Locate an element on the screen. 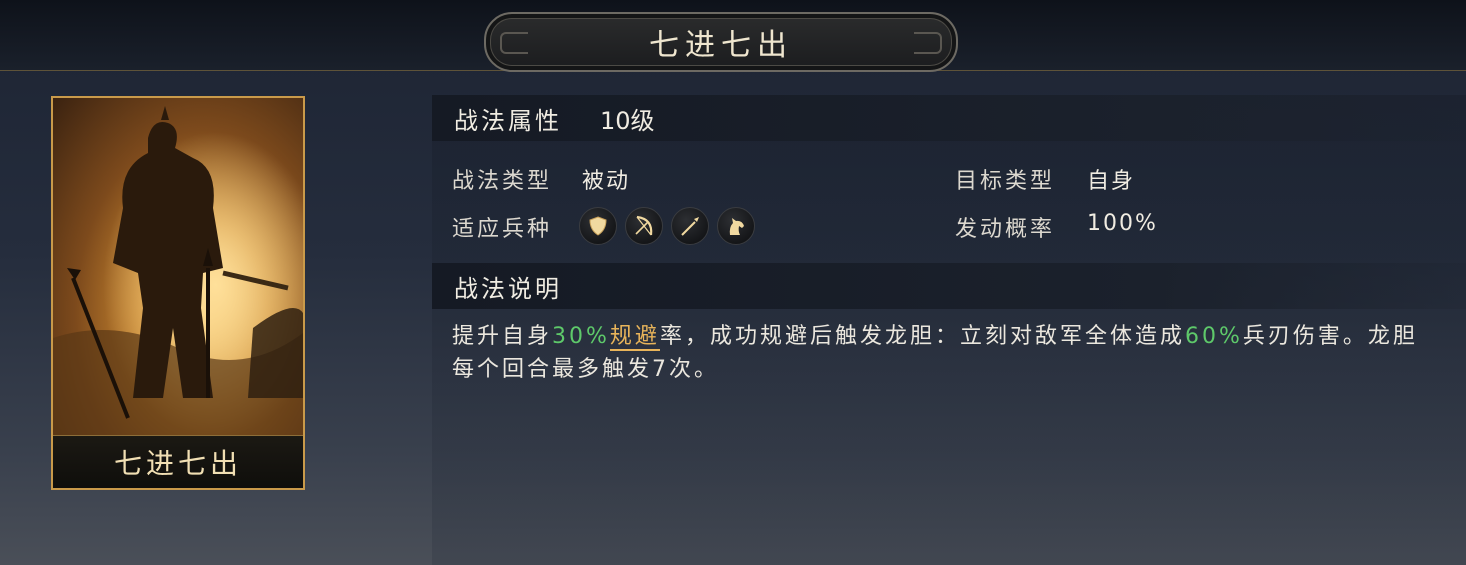  description-header: 战法说明 is located at coordinates (949, 286).